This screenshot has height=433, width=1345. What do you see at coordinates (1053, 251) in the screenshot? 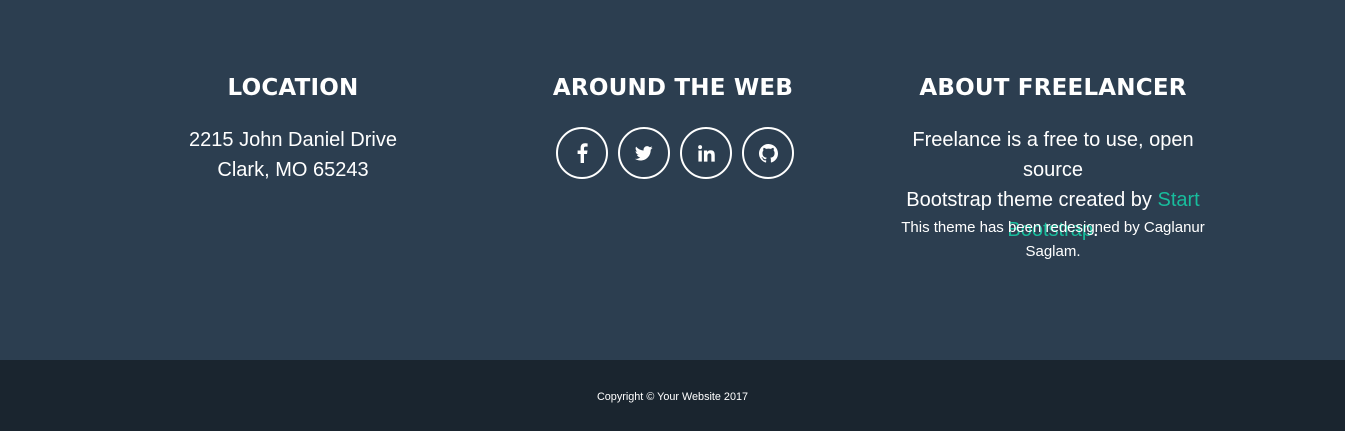
I see `redesign-note-line-2: Saglam.` at bounding box center [1053, 251].